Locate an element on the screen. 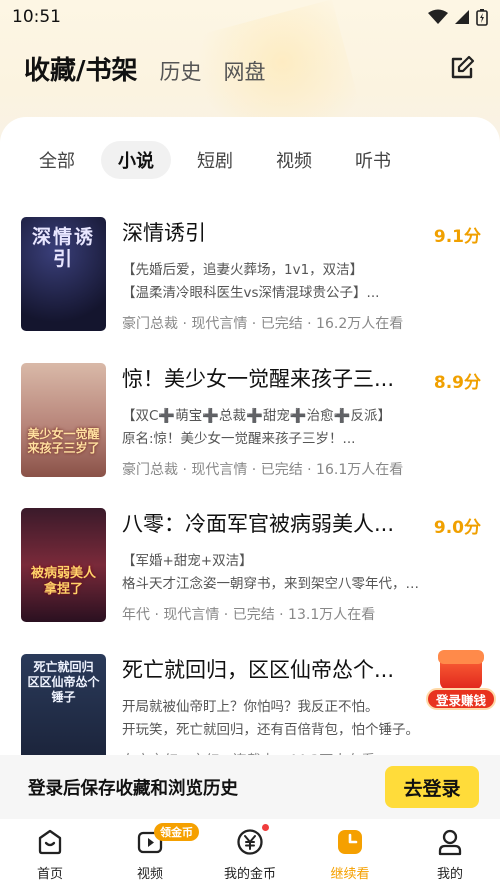 This screenshot has height=889, width=500. tab-label: 视频 is located at coordinates (149, 874).